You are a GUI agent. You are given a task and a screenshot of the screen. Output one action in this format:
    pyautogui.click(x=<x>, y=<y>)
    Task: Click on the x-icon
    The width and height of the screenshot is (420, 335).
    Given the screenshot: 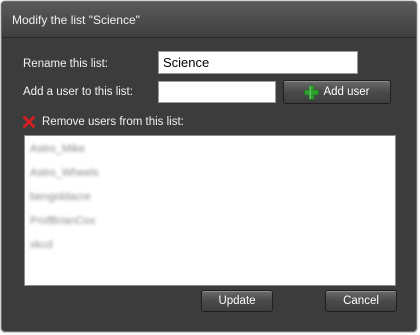 What is the action you would take?
    pyautogui.click(x=29, y=122)
    